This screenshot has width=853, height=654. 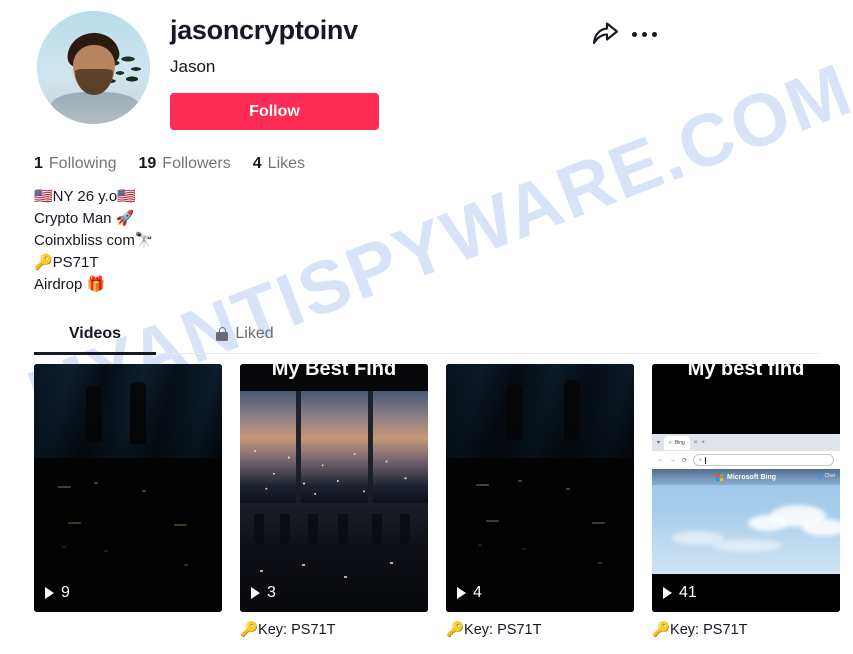 I want to click on more-options-icon, so click(x=647, y=34).